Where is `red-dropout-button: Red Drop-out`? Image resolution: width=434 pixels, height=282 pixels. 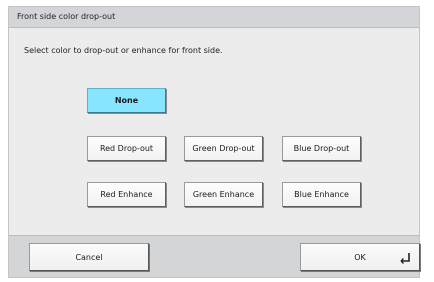
red-dropout-button: Red Drop-out is located at coordinates (126, 148).